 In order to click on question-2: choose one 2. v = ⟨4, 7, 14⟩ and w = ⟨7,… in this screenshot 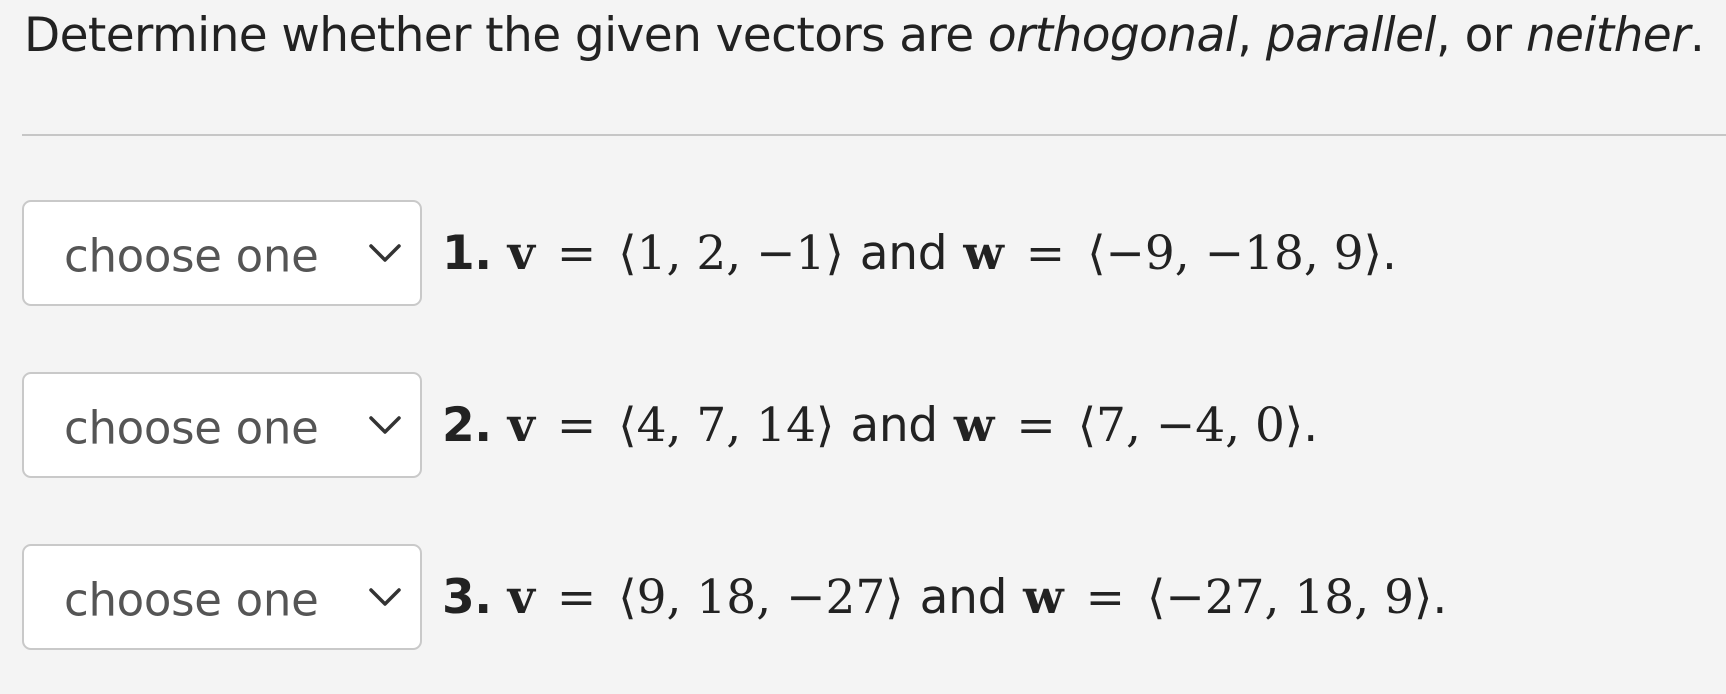, I will do `click(670, 425)`.